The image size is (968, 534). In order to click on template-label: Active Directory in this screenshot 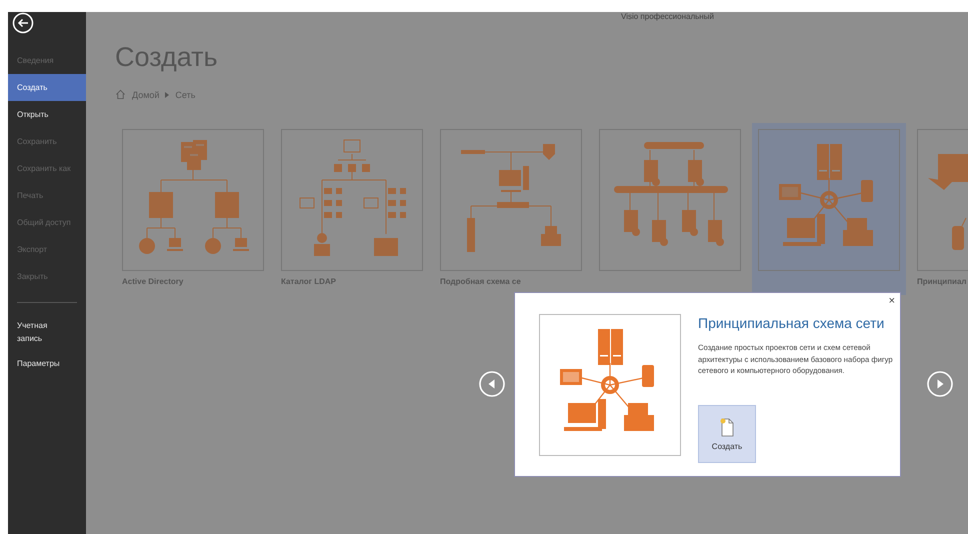, I will do `click(153, 282)`.